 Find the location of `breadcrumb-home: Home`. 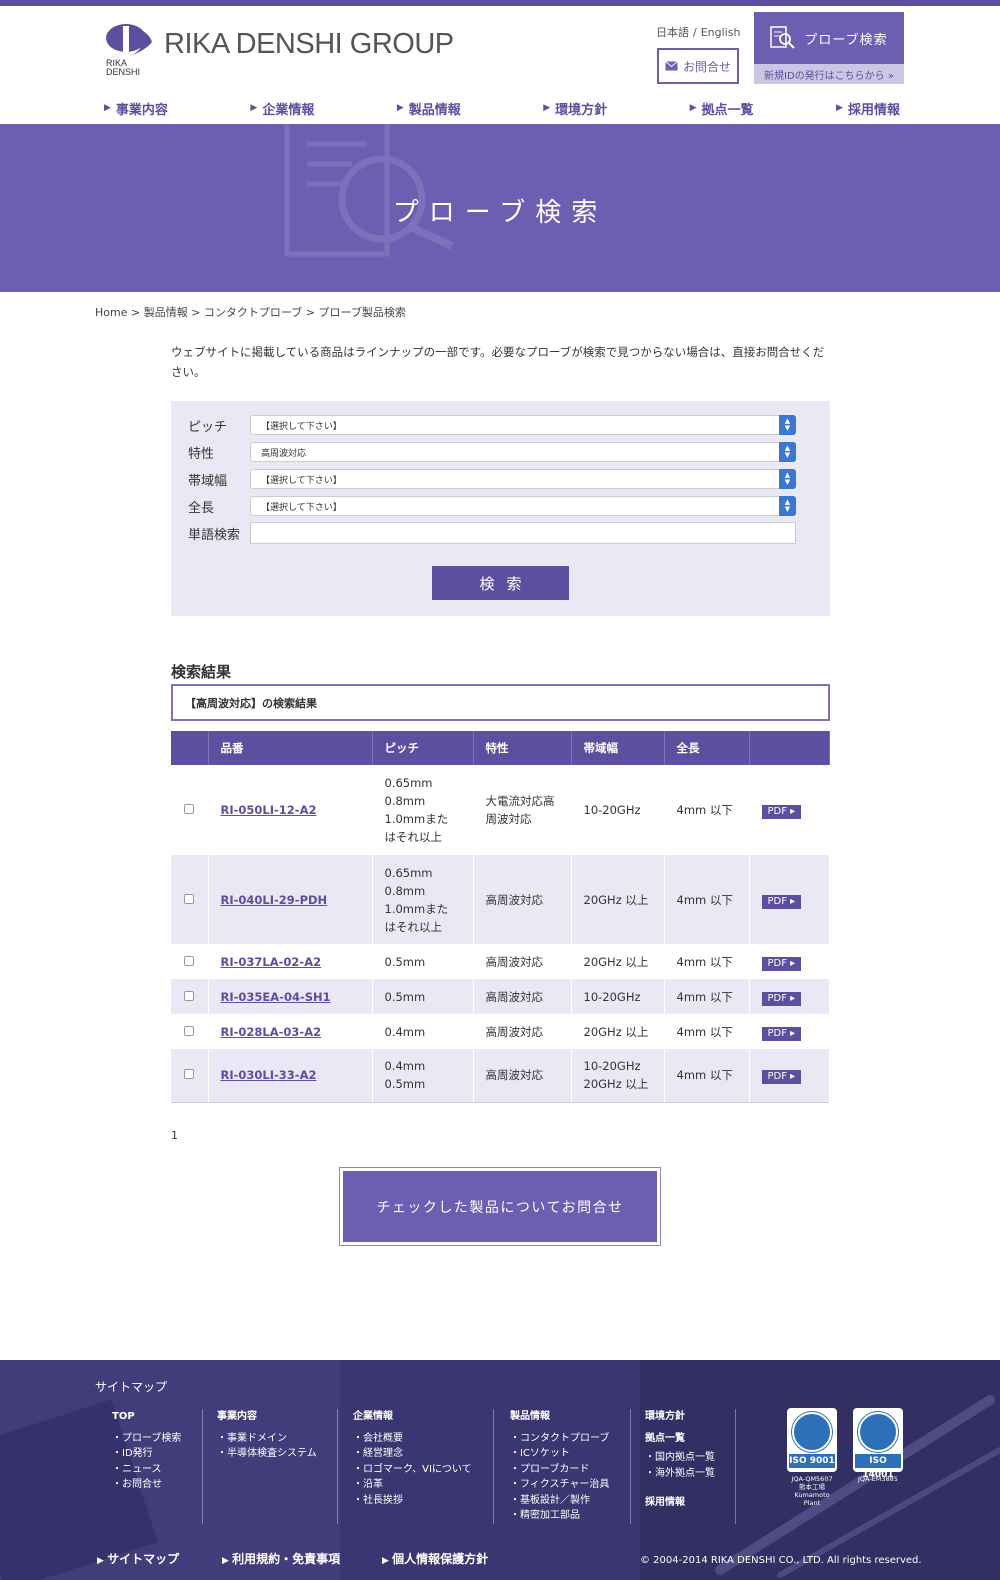

breadcrumb-home: Home is located at coordinates (111, 312).